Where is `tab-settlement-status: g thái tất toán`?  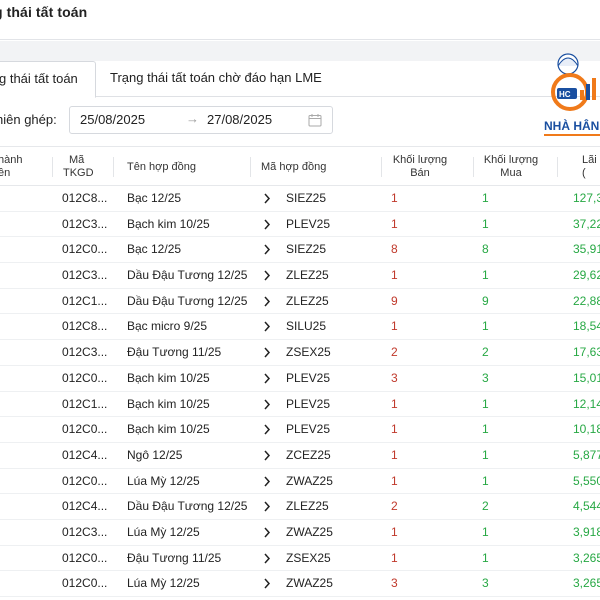
tab-settlement-status: g thái tất toán is located at coordinates (48, 79).